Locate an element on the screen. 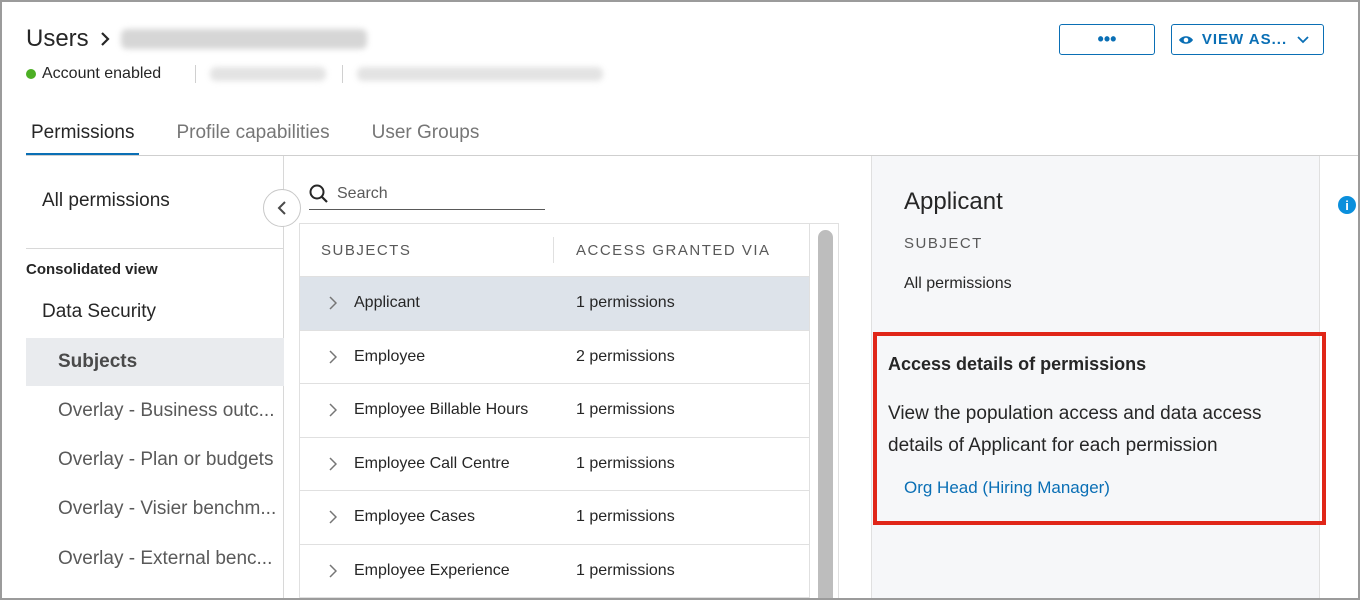 This screenshot has height=600, width=1360. access-cell: 2 permissions is located at coordinates (625, 356).